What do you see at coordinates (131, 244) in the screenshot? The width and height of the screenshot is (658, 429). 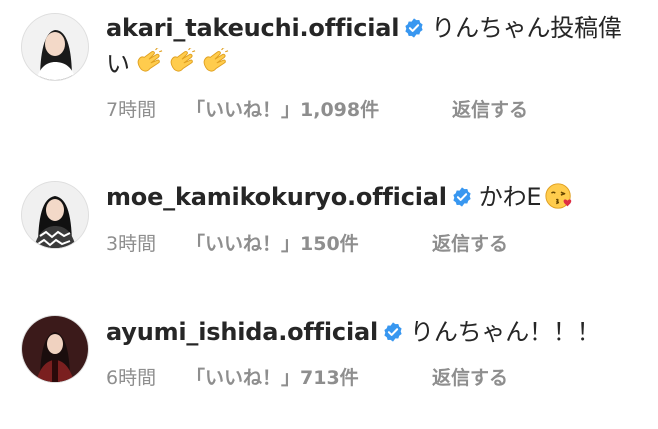 I see `timestamp: 3時間` at bounding box center [131, 244].